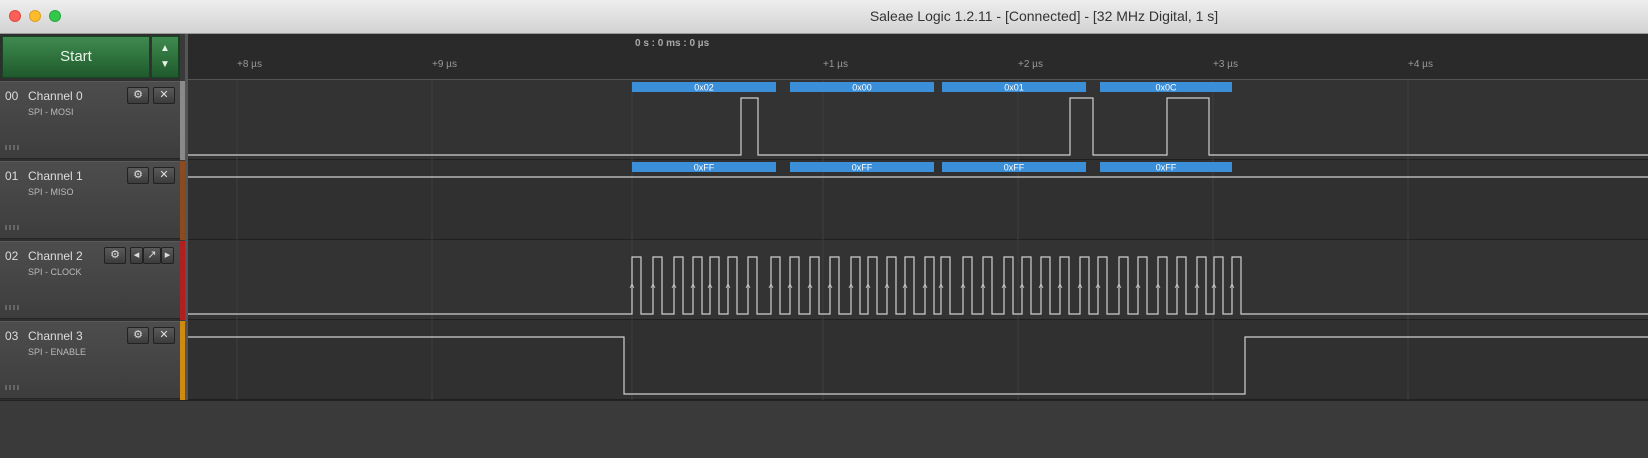 The height and width of the screenshot is (458, 1648). Describe the element at coordinates (55, 272) in the screenshot. I see `channel-analyzer: SPI - CLOCK` at that location.